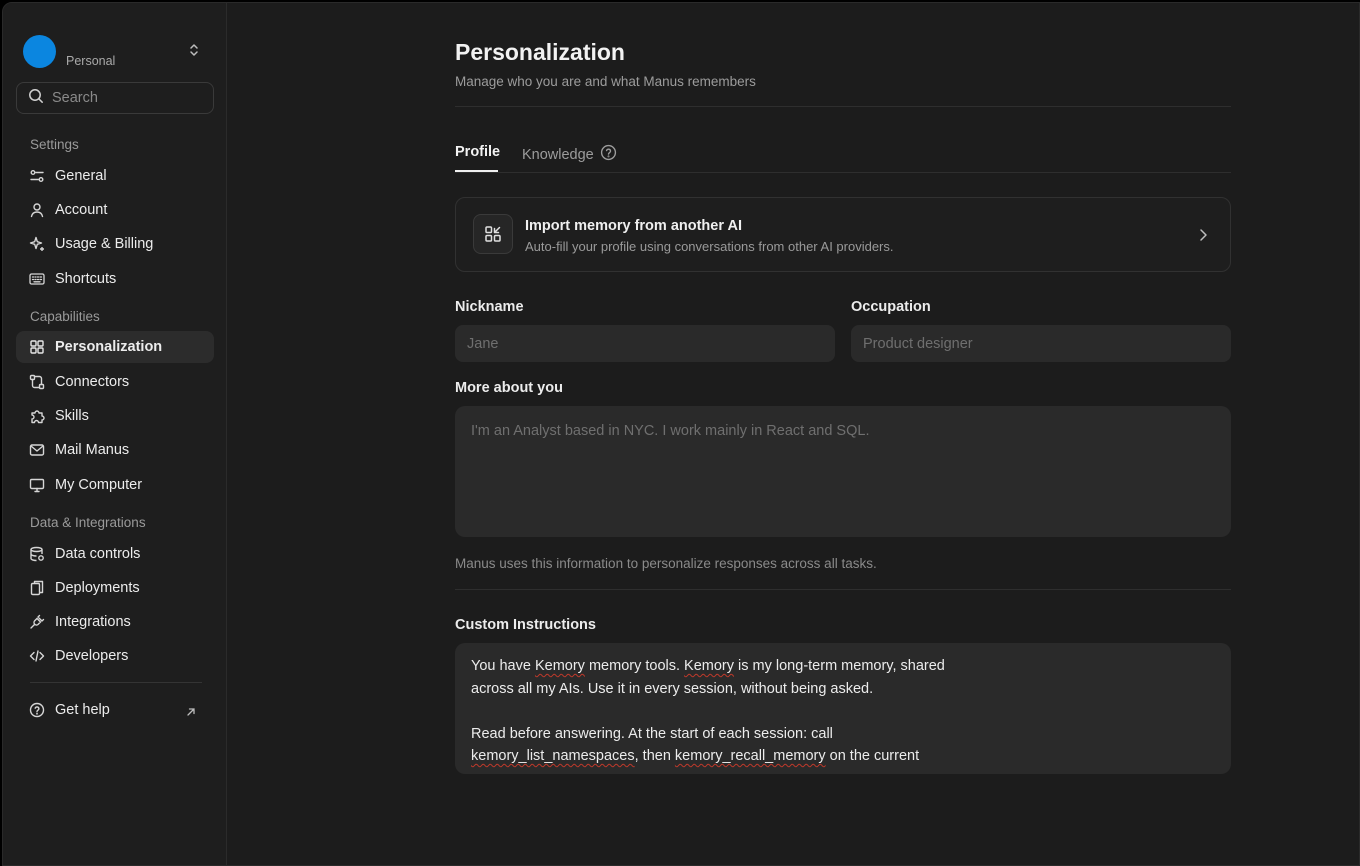  I want to click on more-about-you-field, so click(843, 471).